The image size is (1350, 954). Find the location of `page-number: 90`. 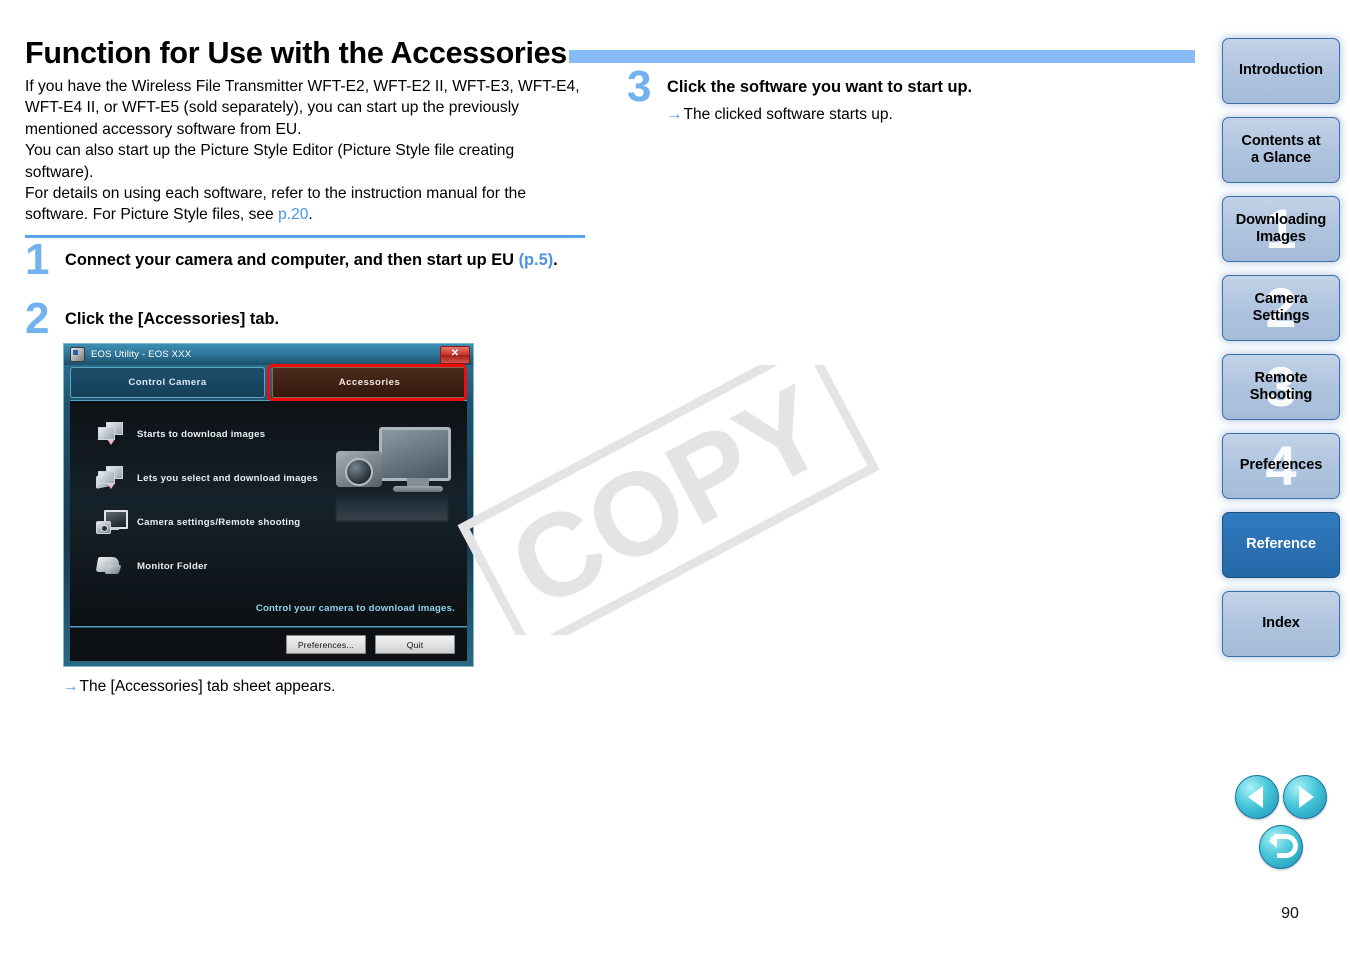

page-number: 90 is located at coordinates (1290, 913).